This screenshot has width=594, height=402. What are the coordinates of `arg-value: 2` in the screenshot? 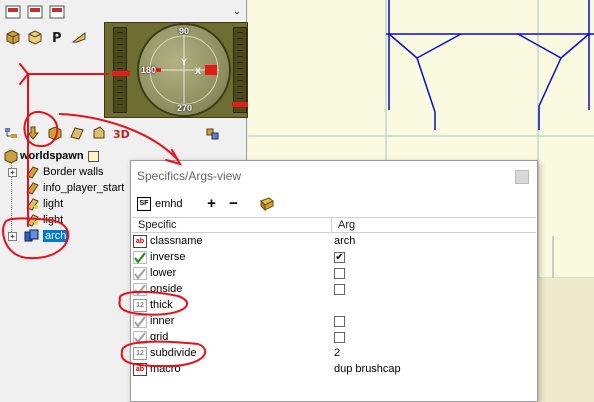 It's located at (337, 353).